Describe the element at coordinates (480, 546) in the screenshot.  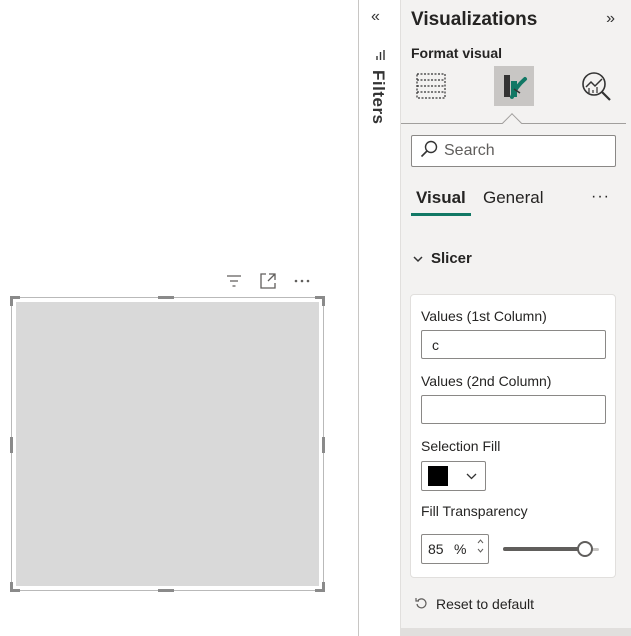
I see `spin-arrows` at that location.